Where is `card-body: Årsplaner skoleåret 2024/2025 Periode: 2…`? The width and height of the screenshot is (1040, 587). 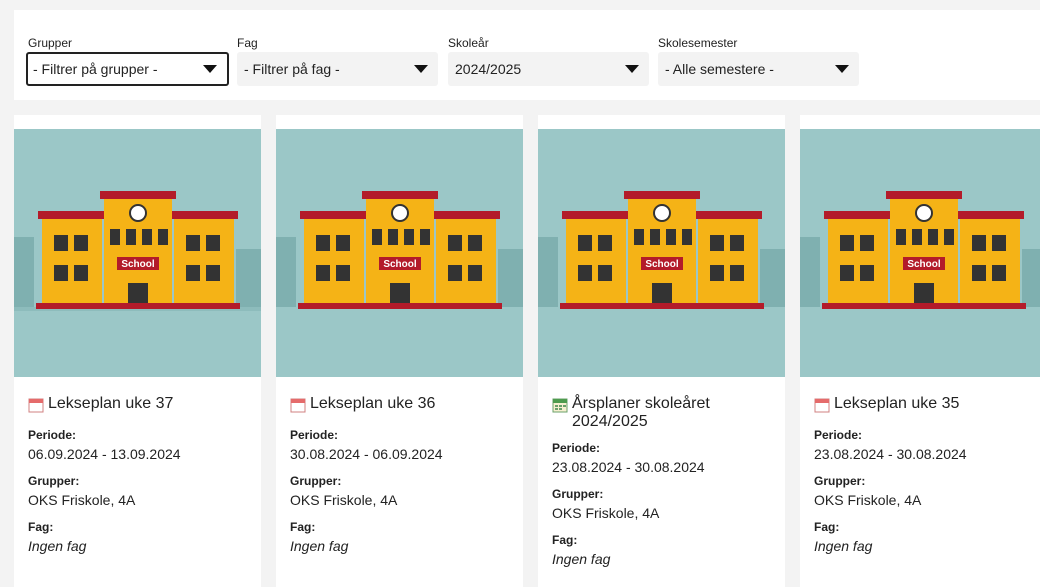 card-body: Årsplaner skoleåret 2024/2025 Periode: 2… is located at coordinates (664, 482).